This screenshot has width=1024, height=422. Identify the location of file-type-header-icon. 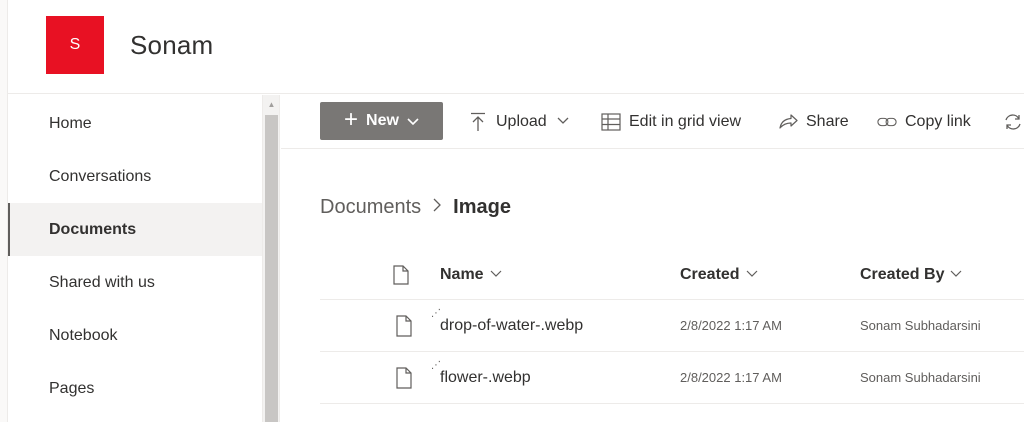
(401, 274).